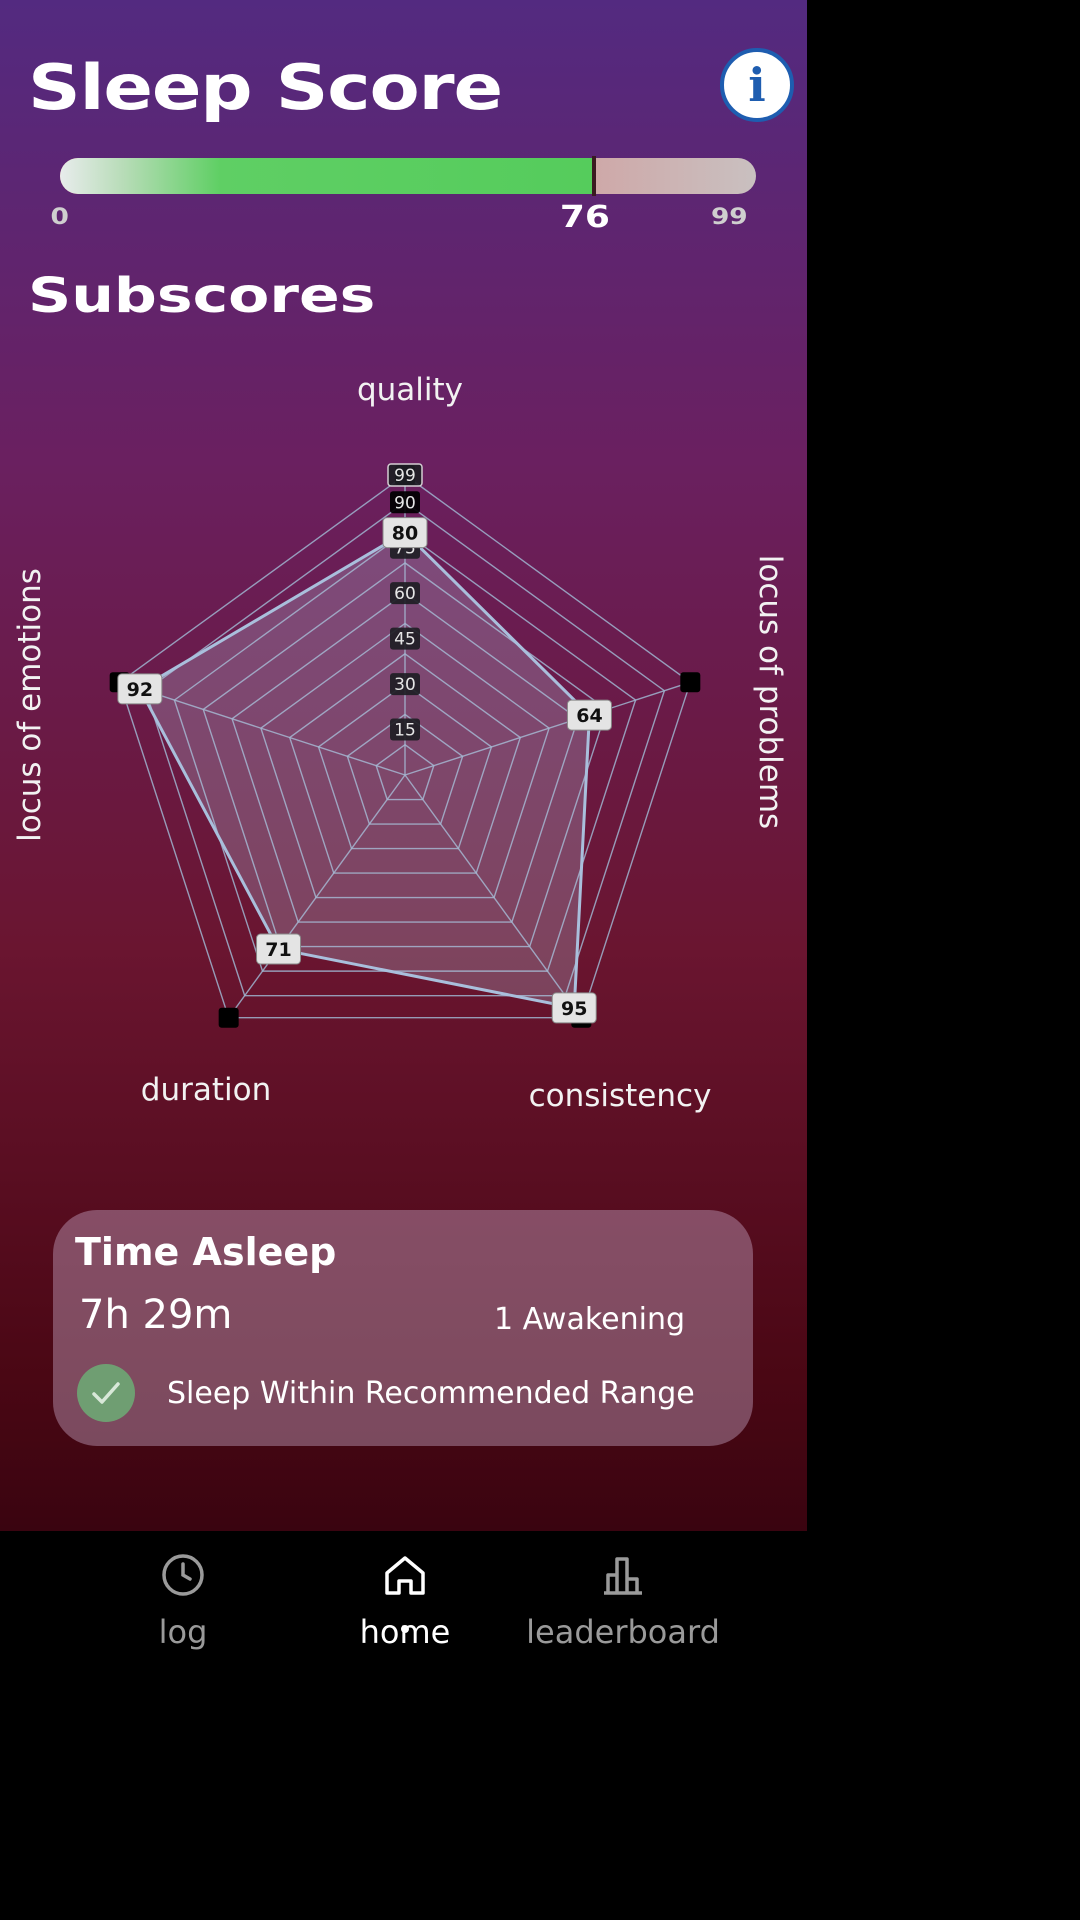 This screenshot has height=1920, width=1080. Describe the element at coordinates (585, 217) in the screenshot. I see `score-value-label: 76` at that location.